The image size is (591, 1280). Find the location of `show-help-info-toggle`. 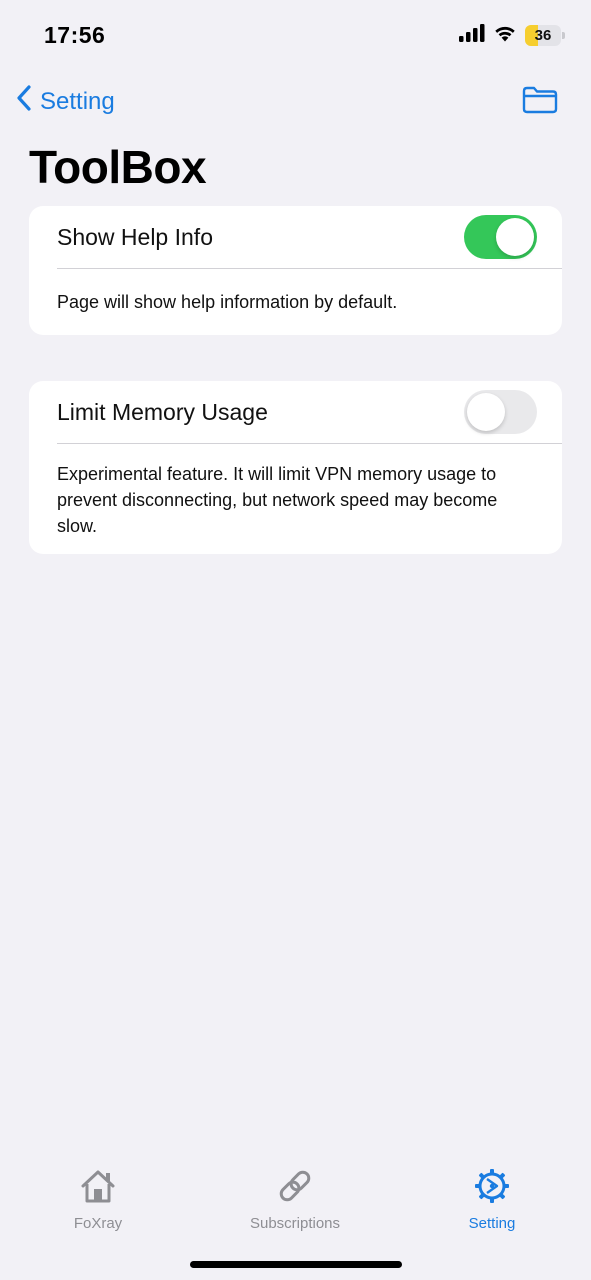

show-help-info-toggle is located at coordinates (500, 237).